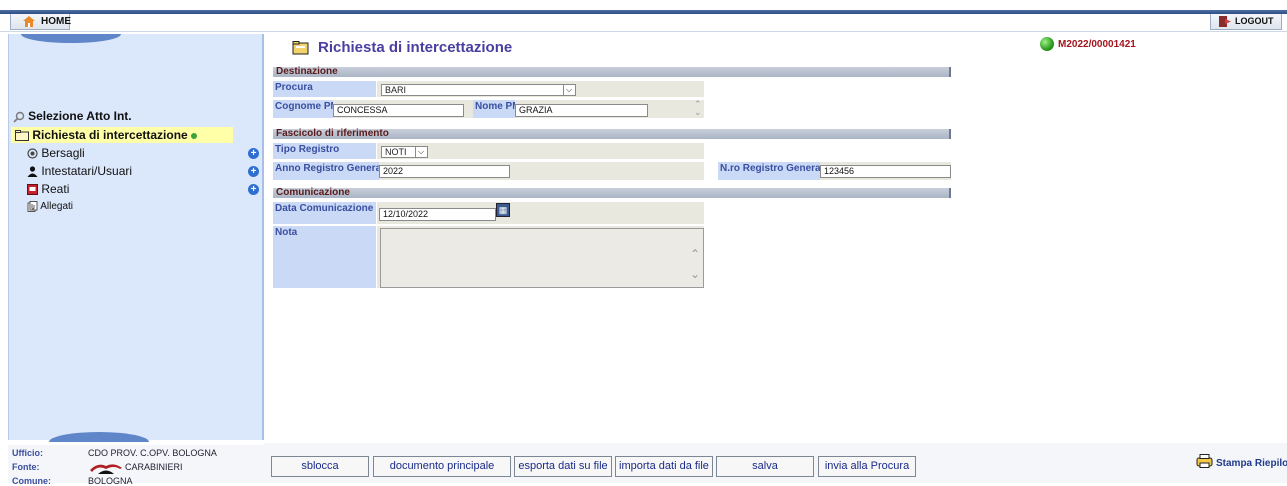  What do you see at coordinates (87, 171) in the screenshot?
I see `sidebar-item-intestatari-label: Intestatari/Usuari` at bounding box center [87, 171].